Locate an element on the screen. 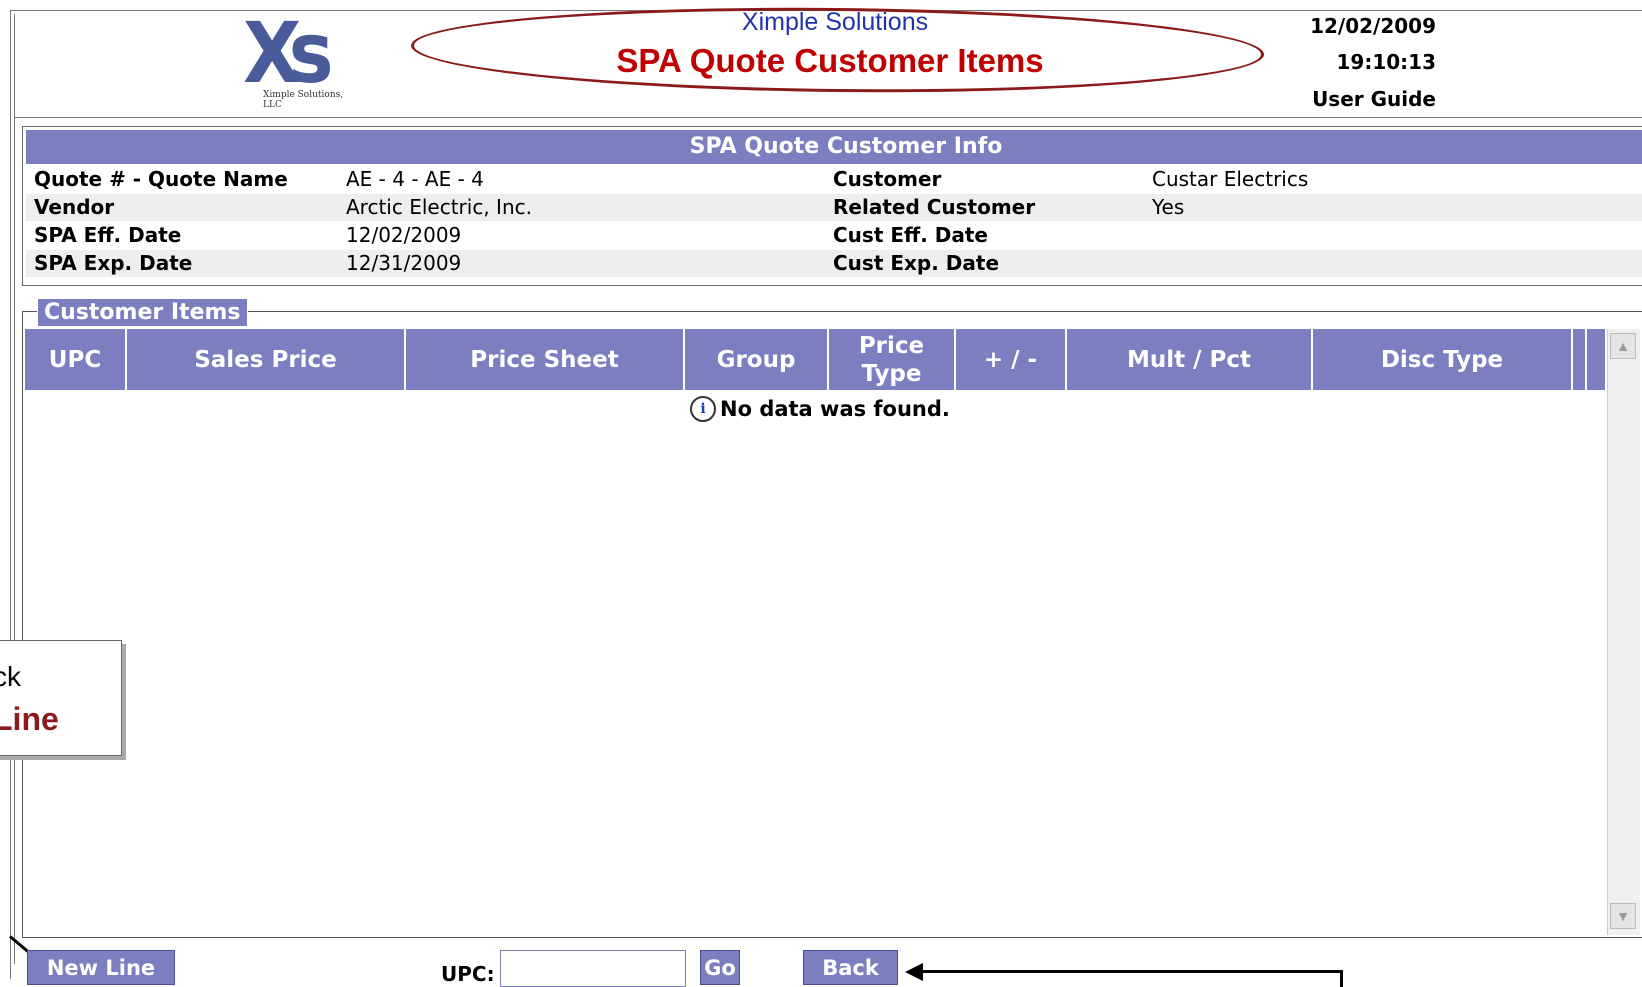  spa-exp-date-value: 12/31/2009 is located at coordinates (404, 263).